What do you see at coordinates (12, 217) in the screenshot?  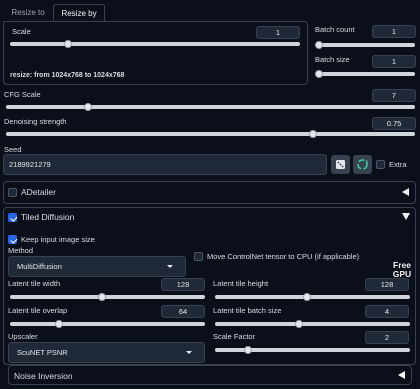 I see `tiled-diffusion-checkbox` at bounding box center [12, 217].